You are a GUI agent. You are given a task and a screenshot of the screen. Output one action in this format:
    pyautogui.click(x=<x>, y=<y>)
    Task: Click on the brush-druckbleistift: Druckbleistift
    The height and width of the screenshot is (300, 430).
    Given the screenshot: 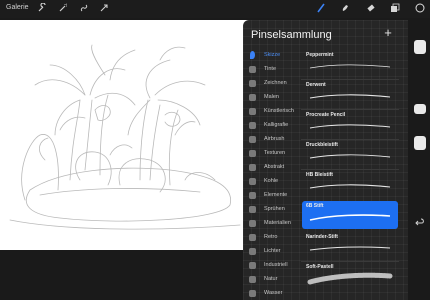 What is the action you would take?
    pyautogui.click(x=350, y=154)
    